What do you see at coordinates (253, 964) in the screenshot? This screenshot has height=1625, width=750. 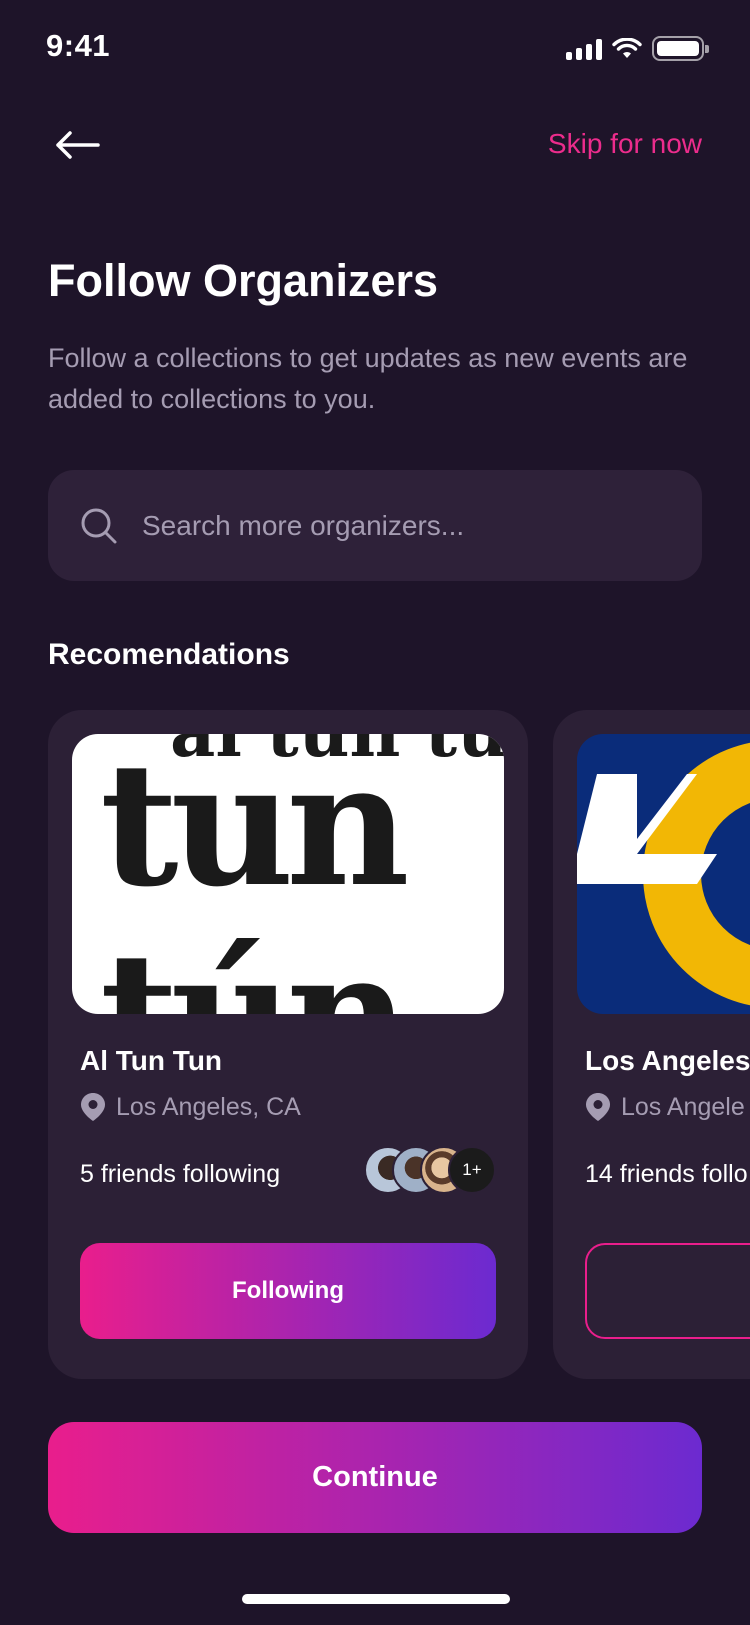 I see `svg-text: tún` at bounding box center [253, 964].